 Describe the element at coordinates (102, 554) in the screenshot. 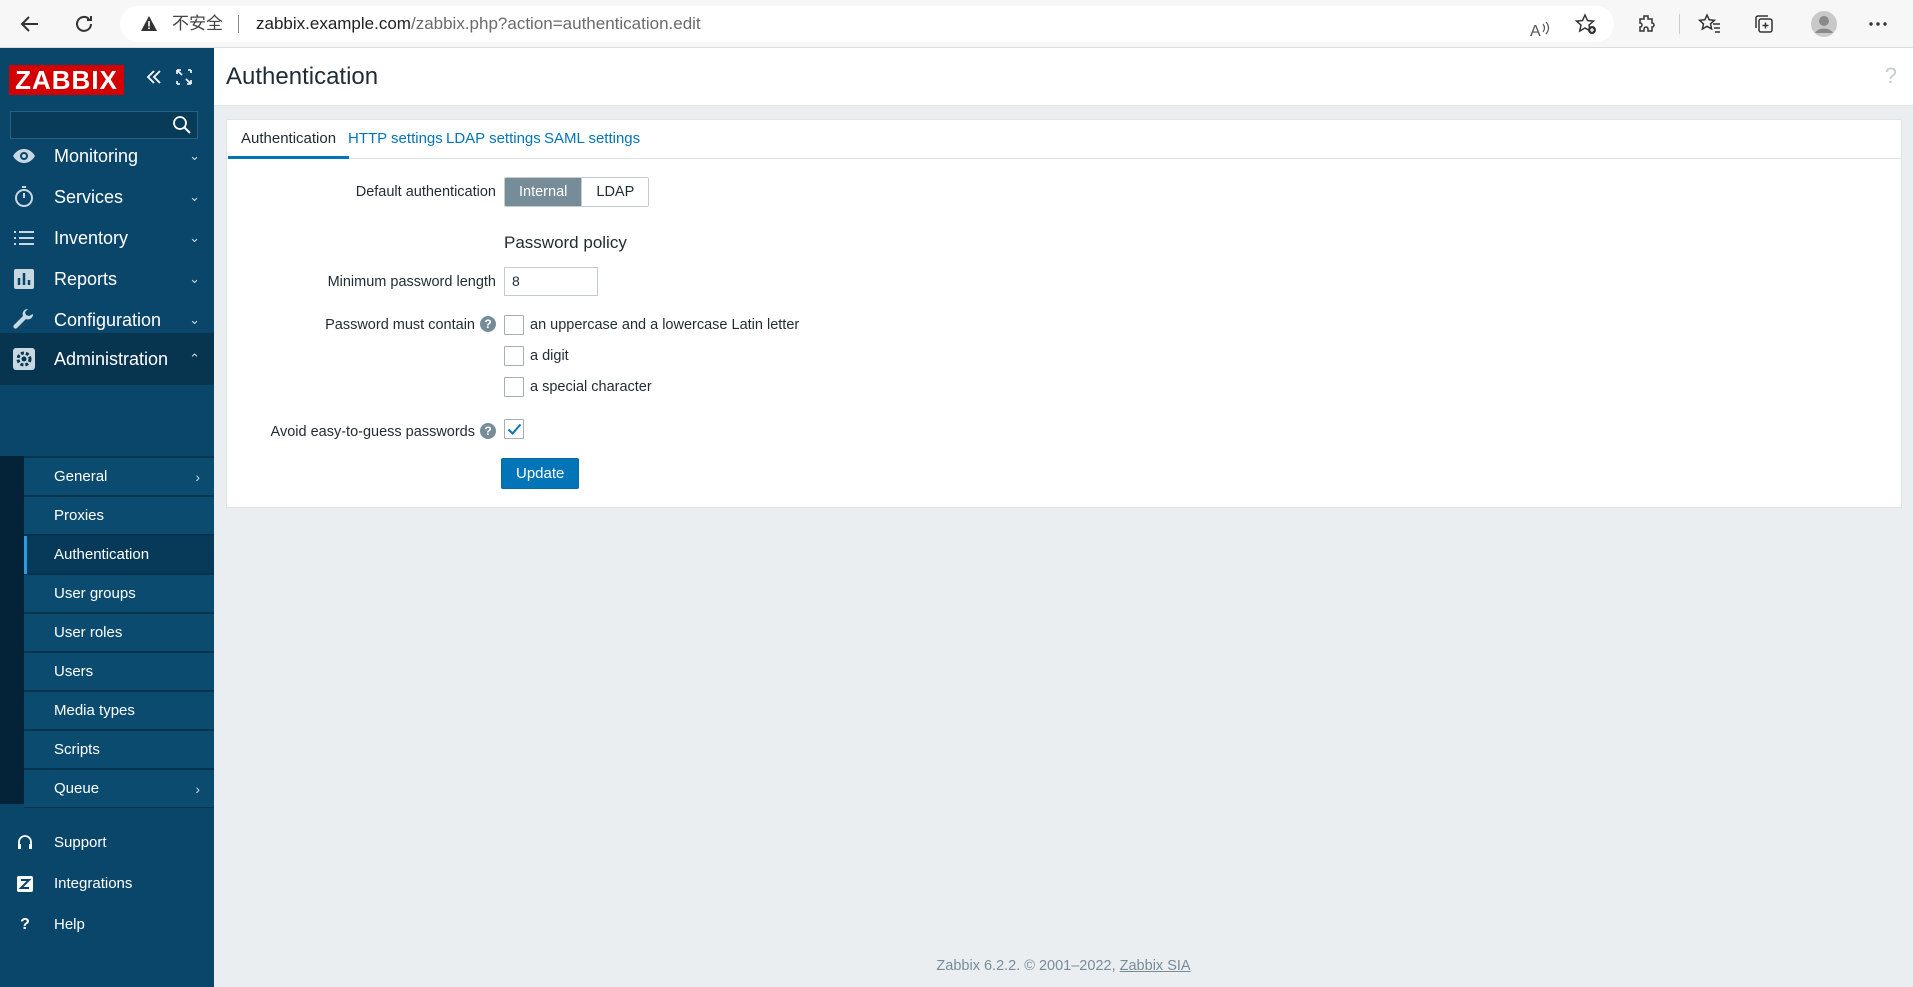

I see `submenu-item-label: Authentication` at that location.